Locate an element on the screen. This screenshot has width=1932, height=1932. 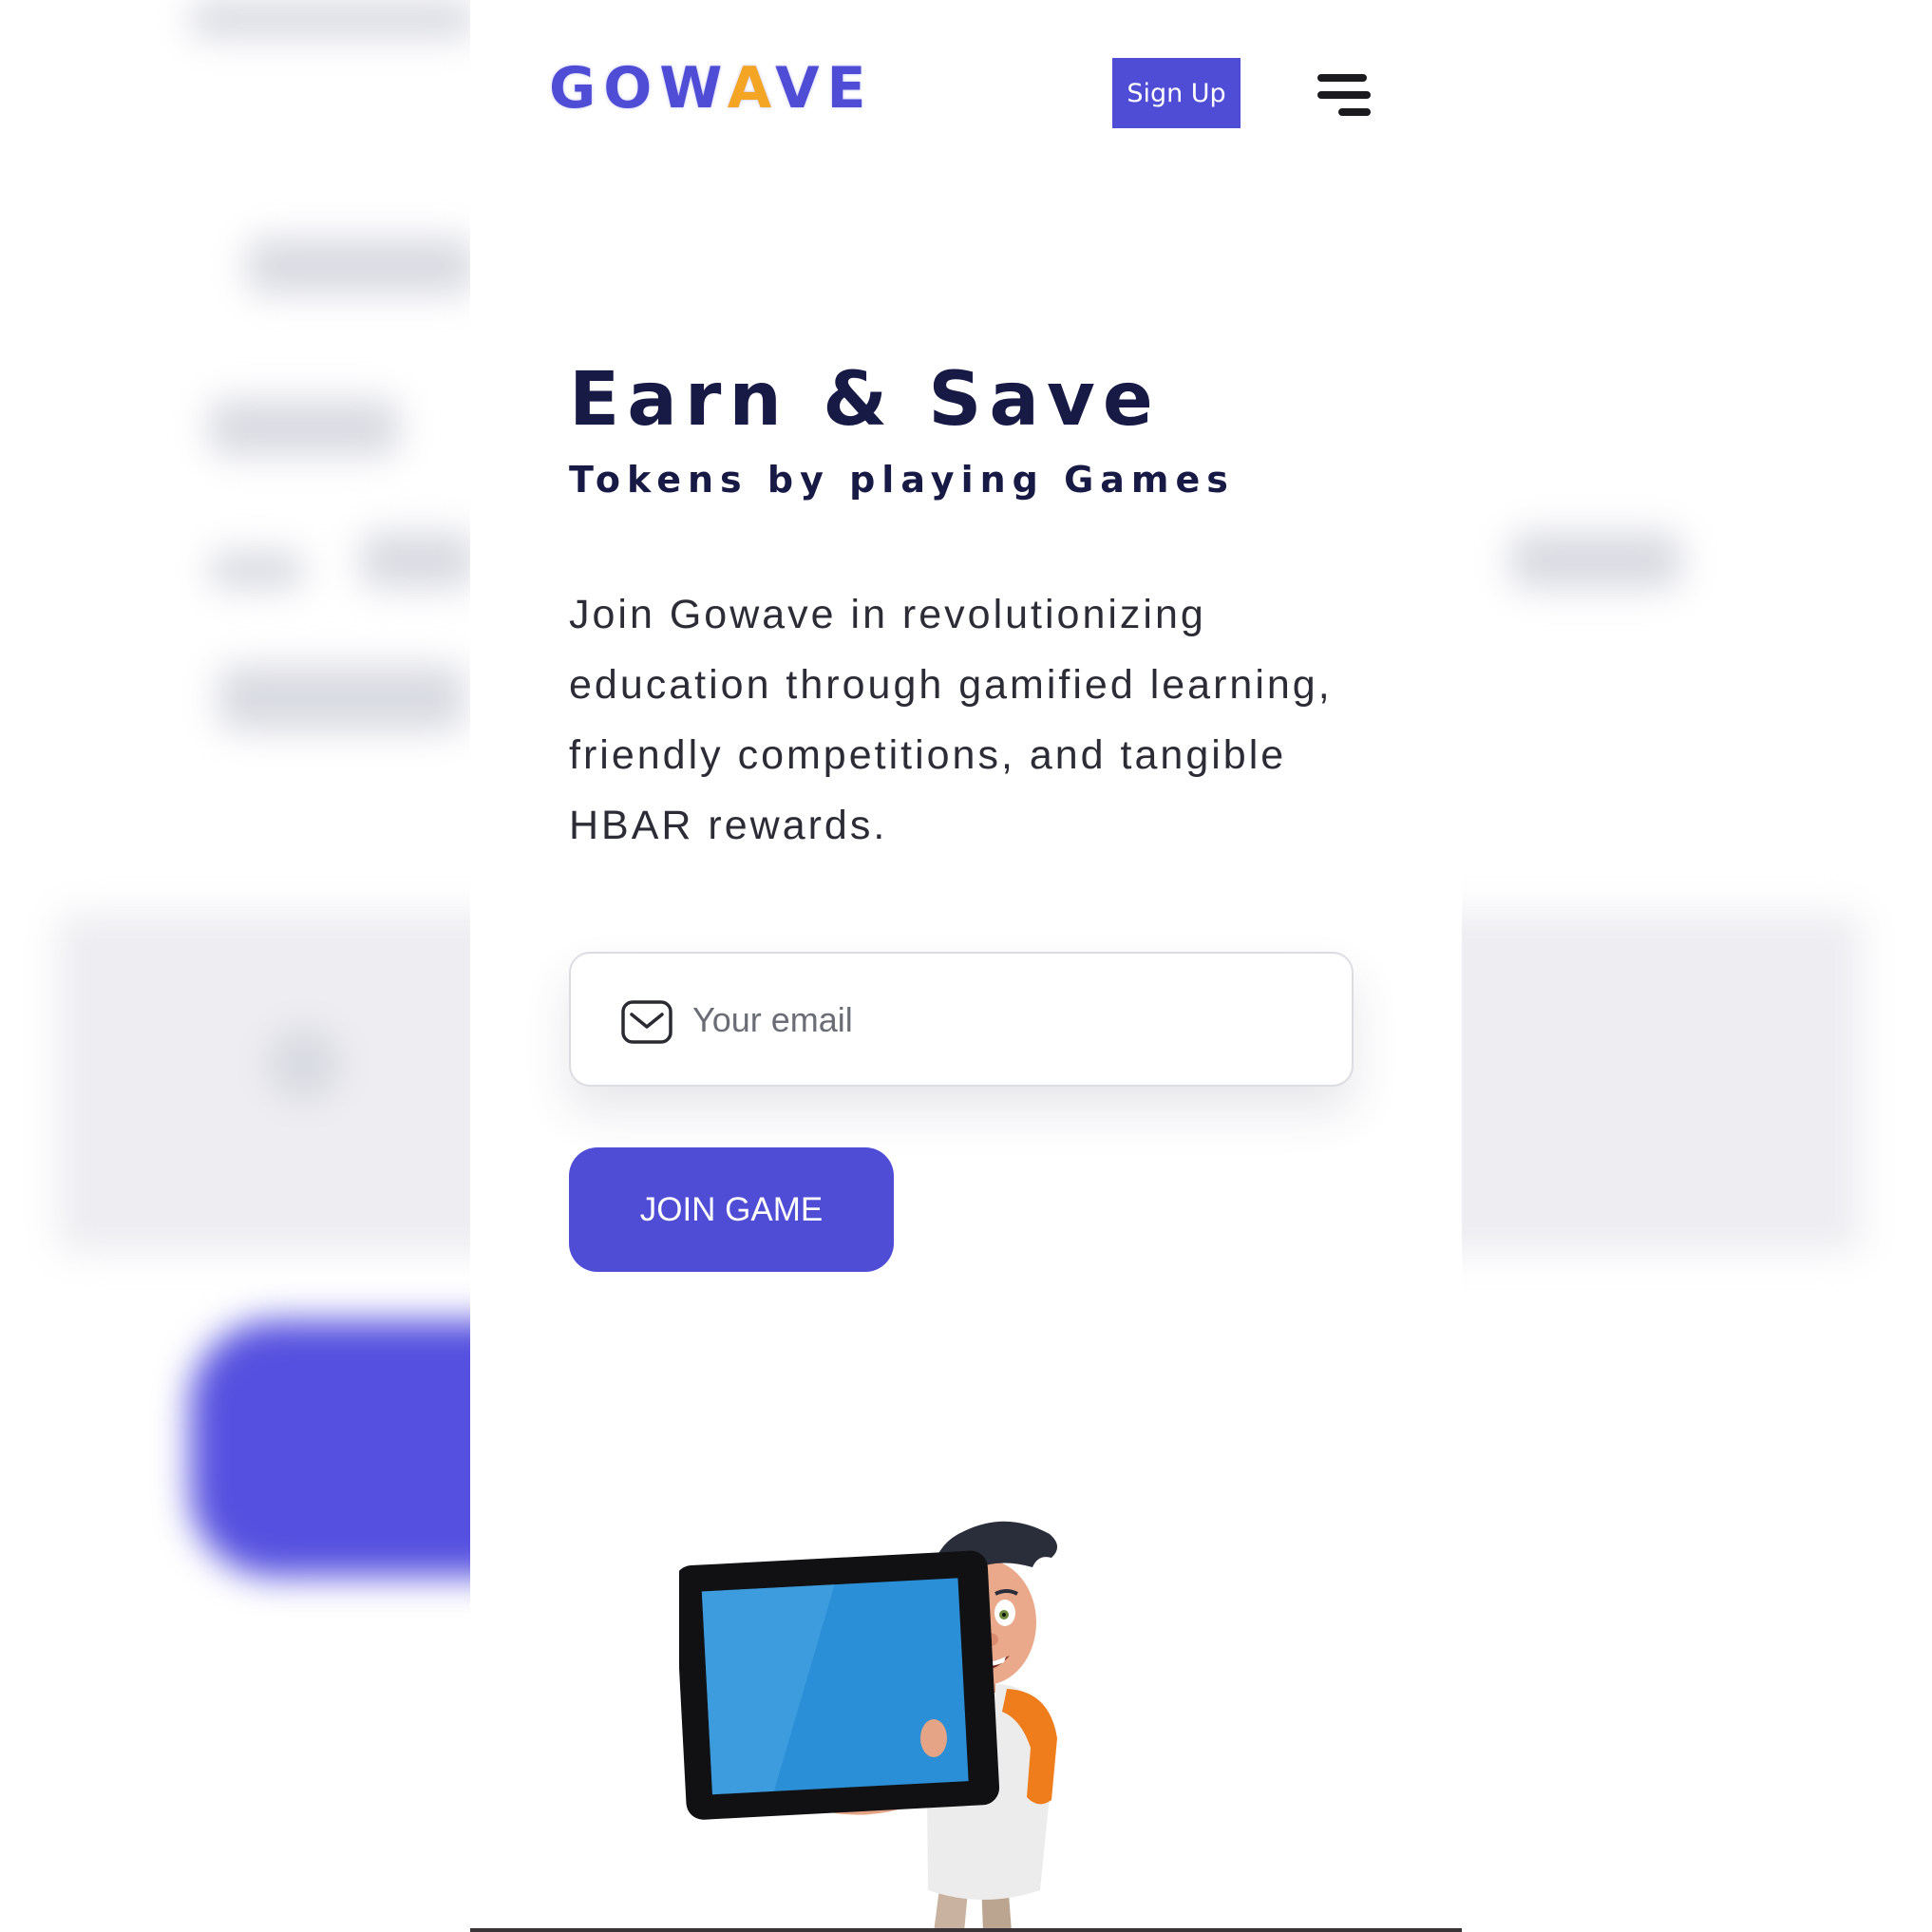
hamburger-menu-icon is located at coordinates (1345, 95).